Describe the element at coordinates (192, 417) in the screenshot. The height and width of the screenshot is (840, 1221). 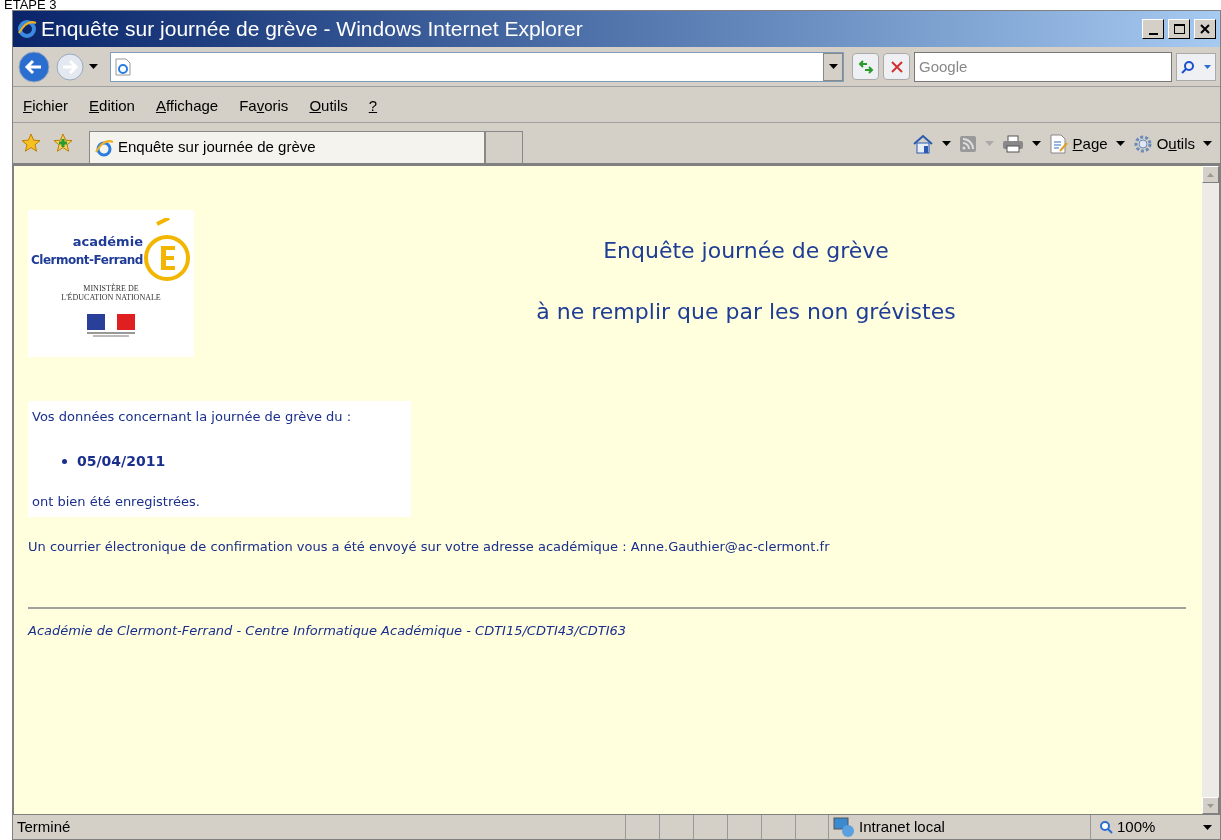
I see `notice-text: Vos données concernant la journée de grève du :` at that location.